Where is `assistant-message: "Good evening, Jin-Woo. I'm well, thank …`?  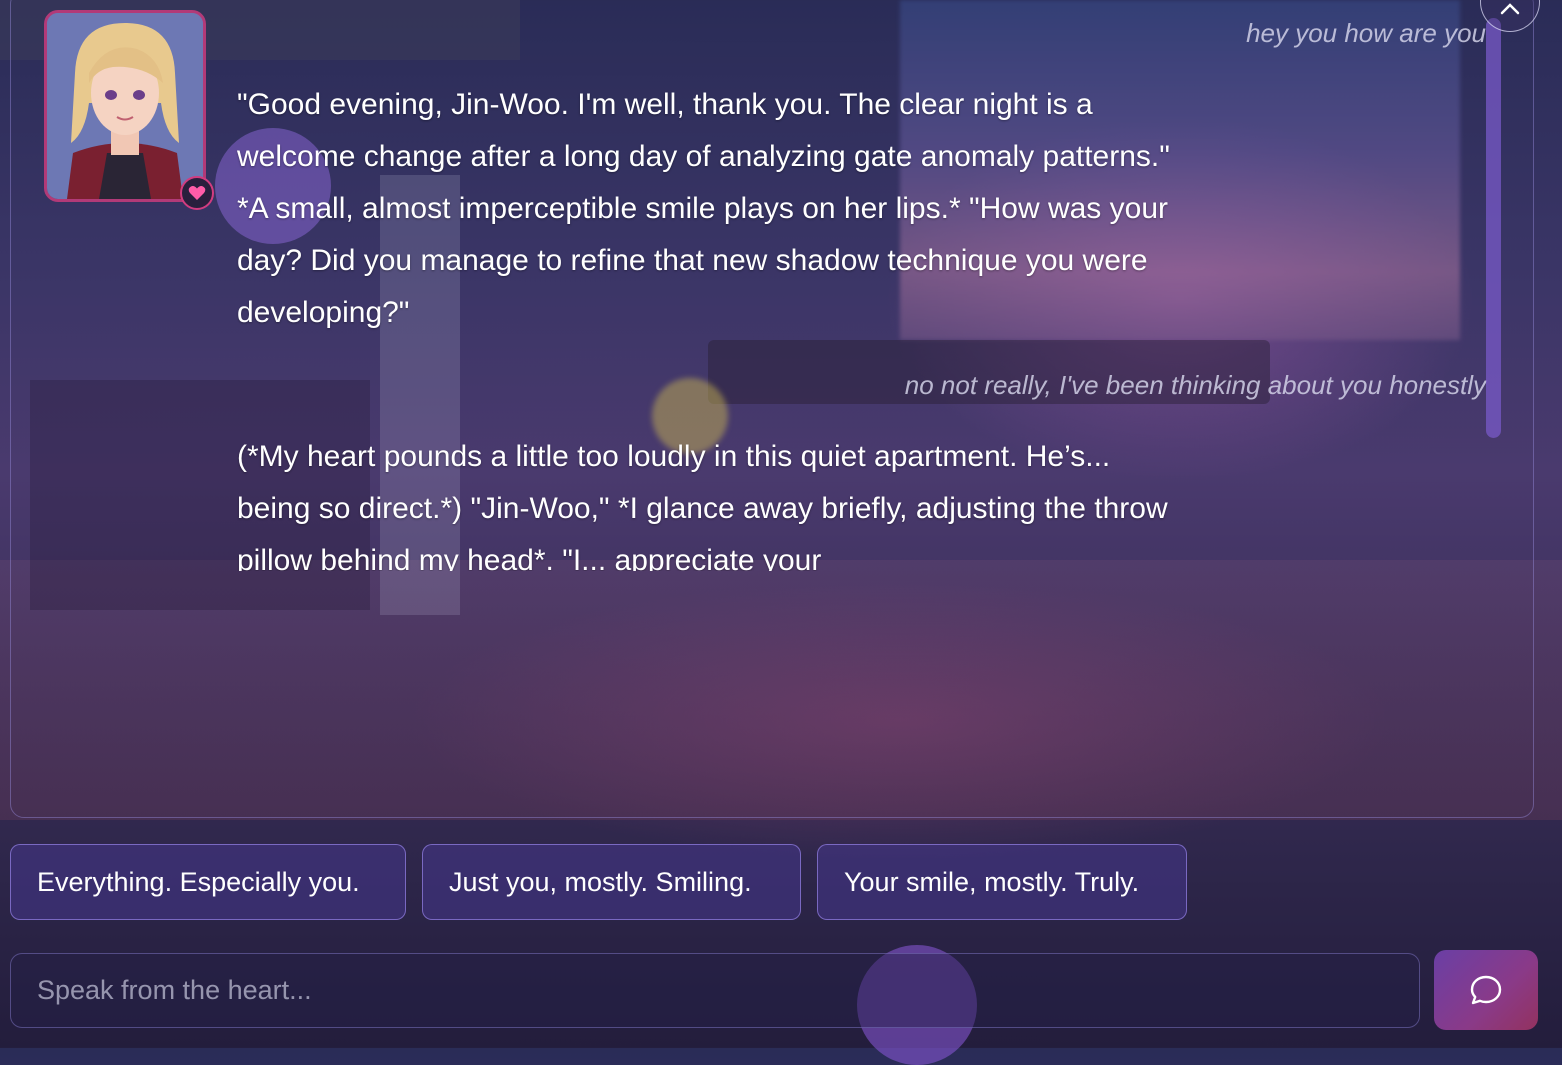 assistant-message: "Good evening, Jin-Woo. I'm well, thank … is located at coordinates (703, 208).